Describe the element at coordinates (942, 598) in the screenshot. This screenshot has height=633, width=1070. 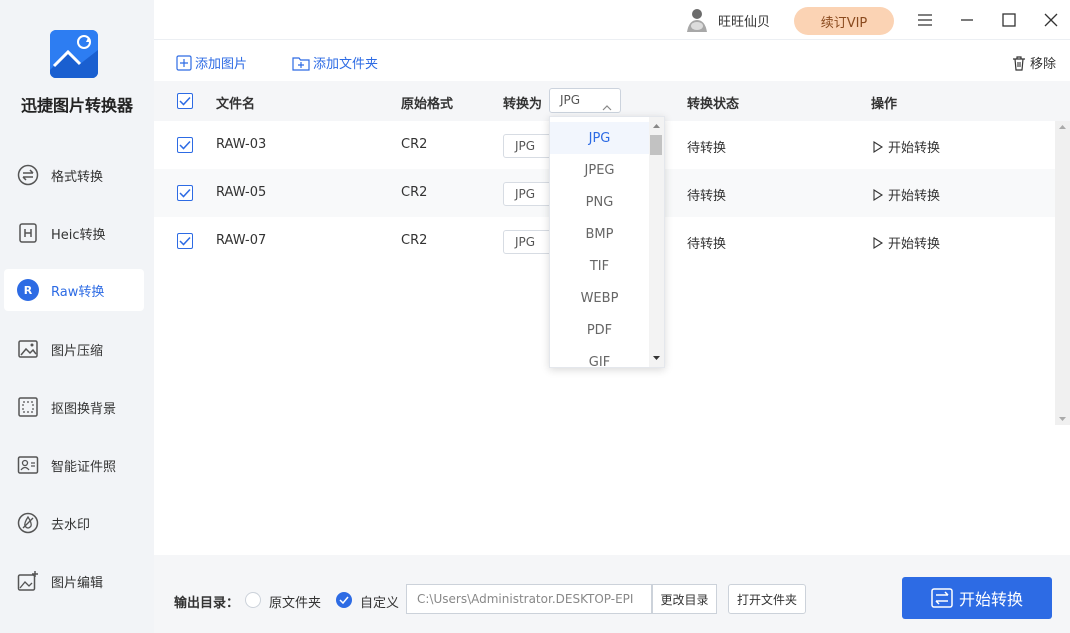
I see `convert-icon` at that location.